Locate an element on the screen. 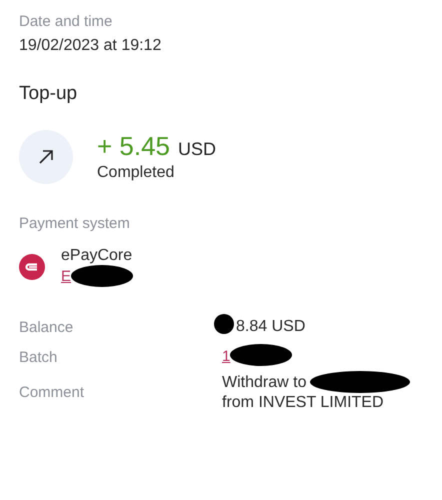  detail-label: Comment is located at coordinates (52, 393).